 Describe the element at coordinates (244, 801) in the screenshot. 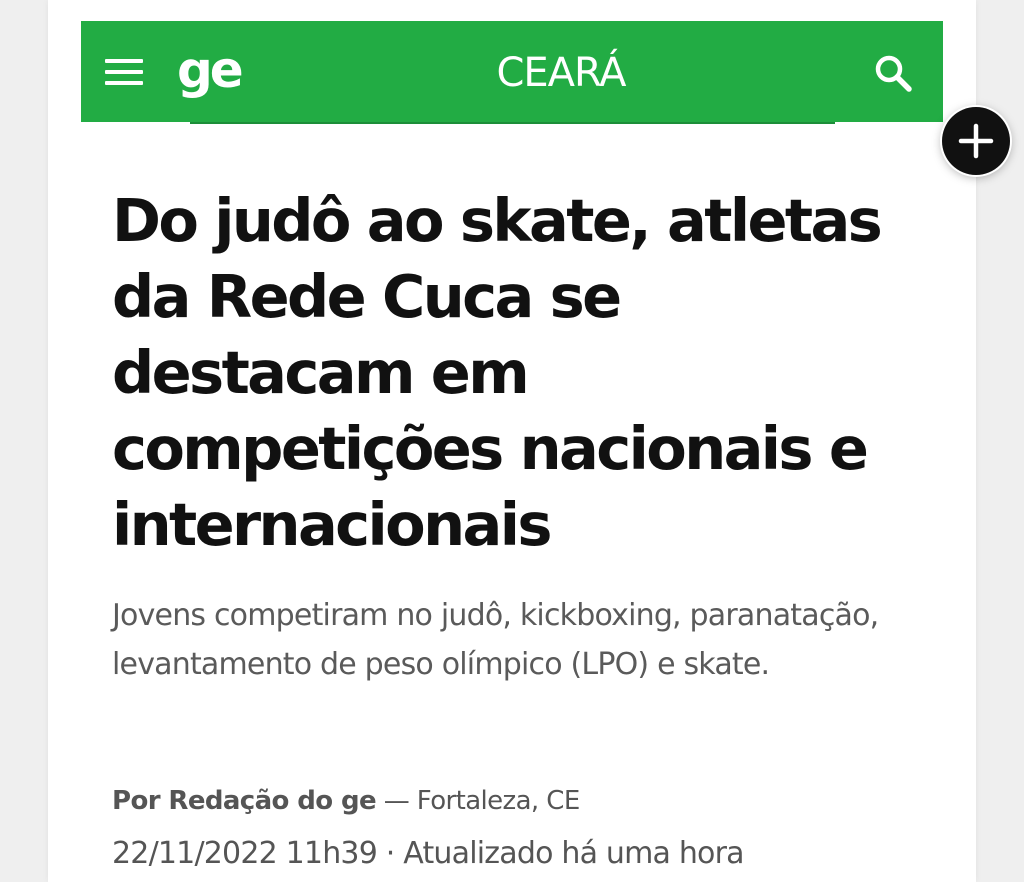

I see `author-name: Por Redação do ge` at that location.